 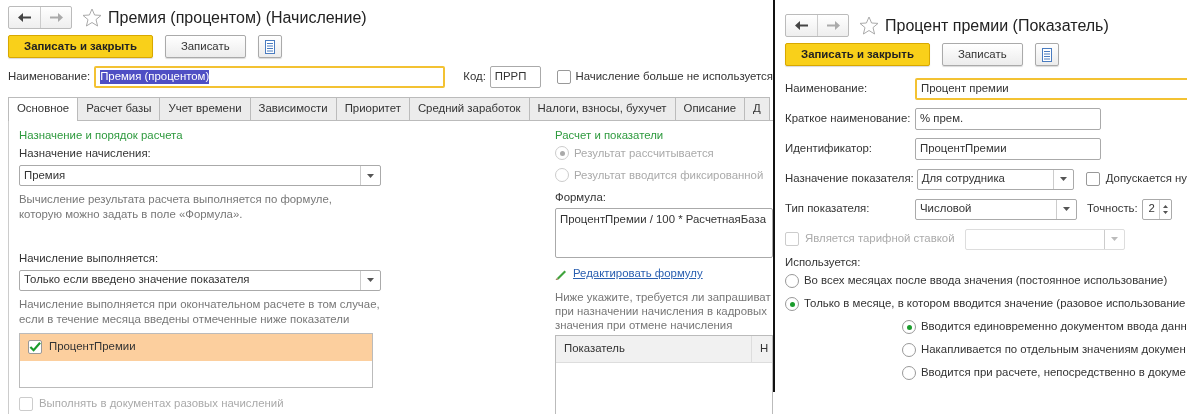 I want to click on list-item-label: ПроцентПремии, so click(x=92, y=347).